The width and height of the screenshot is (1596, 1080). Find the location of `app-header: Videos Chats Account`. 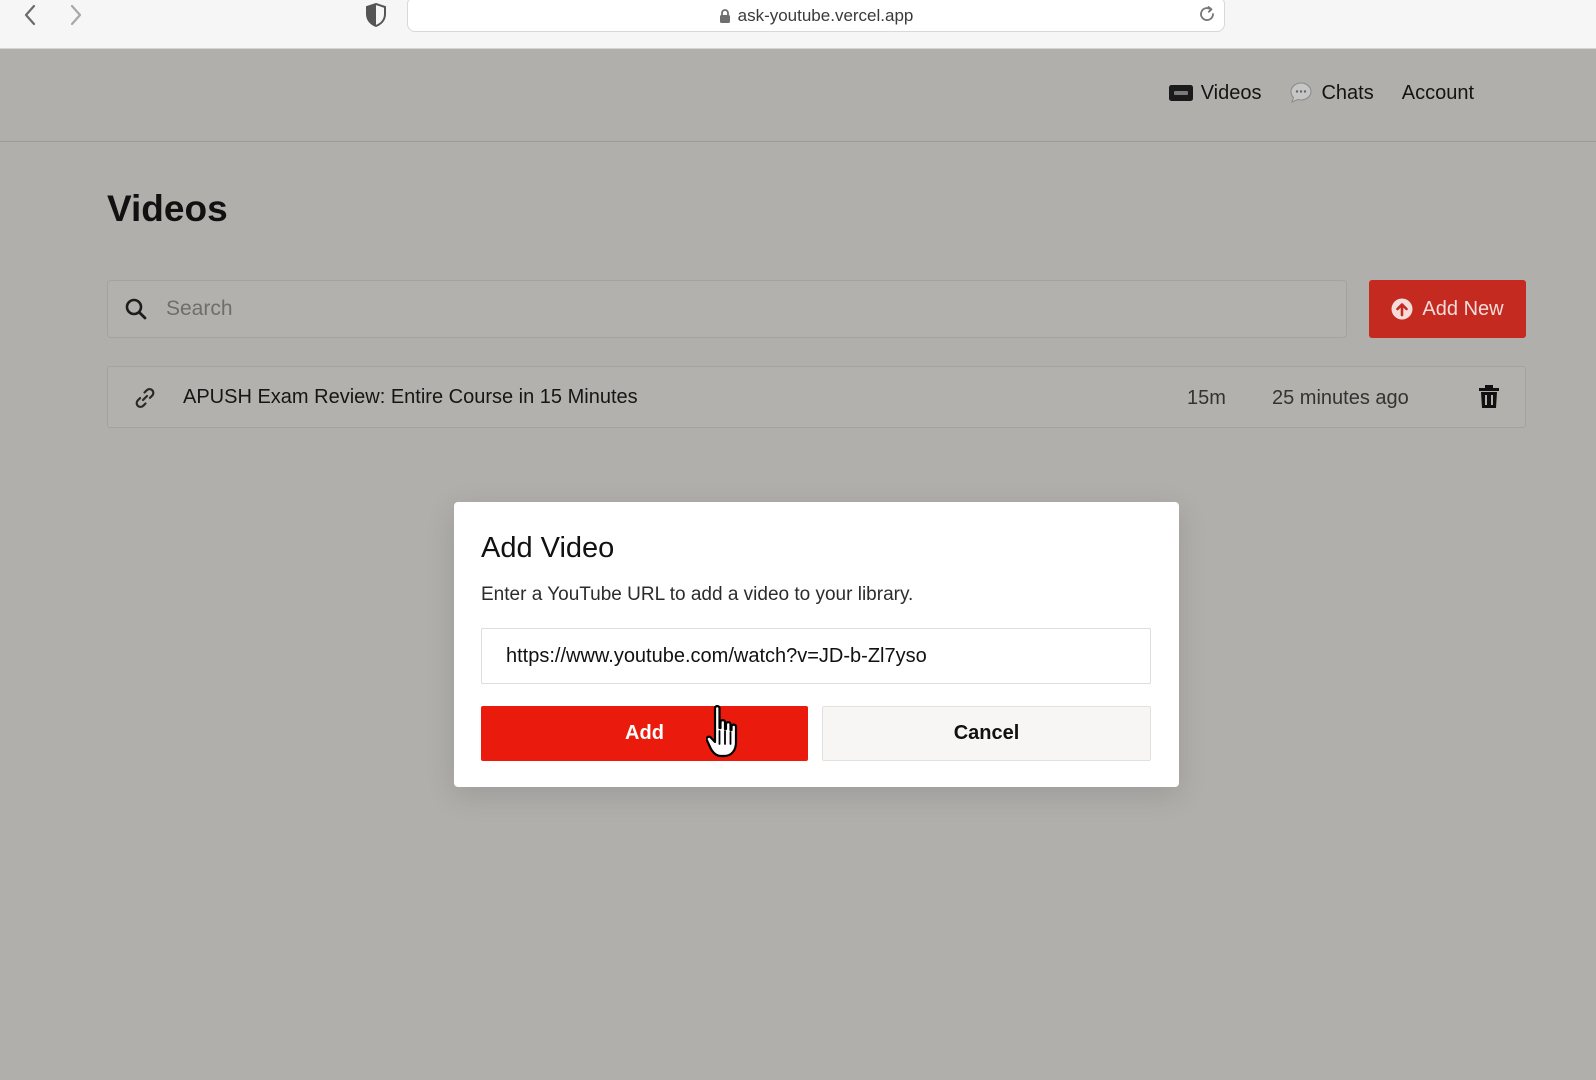

app-header: Videos Chats Account is located at coordinates (798, 95).